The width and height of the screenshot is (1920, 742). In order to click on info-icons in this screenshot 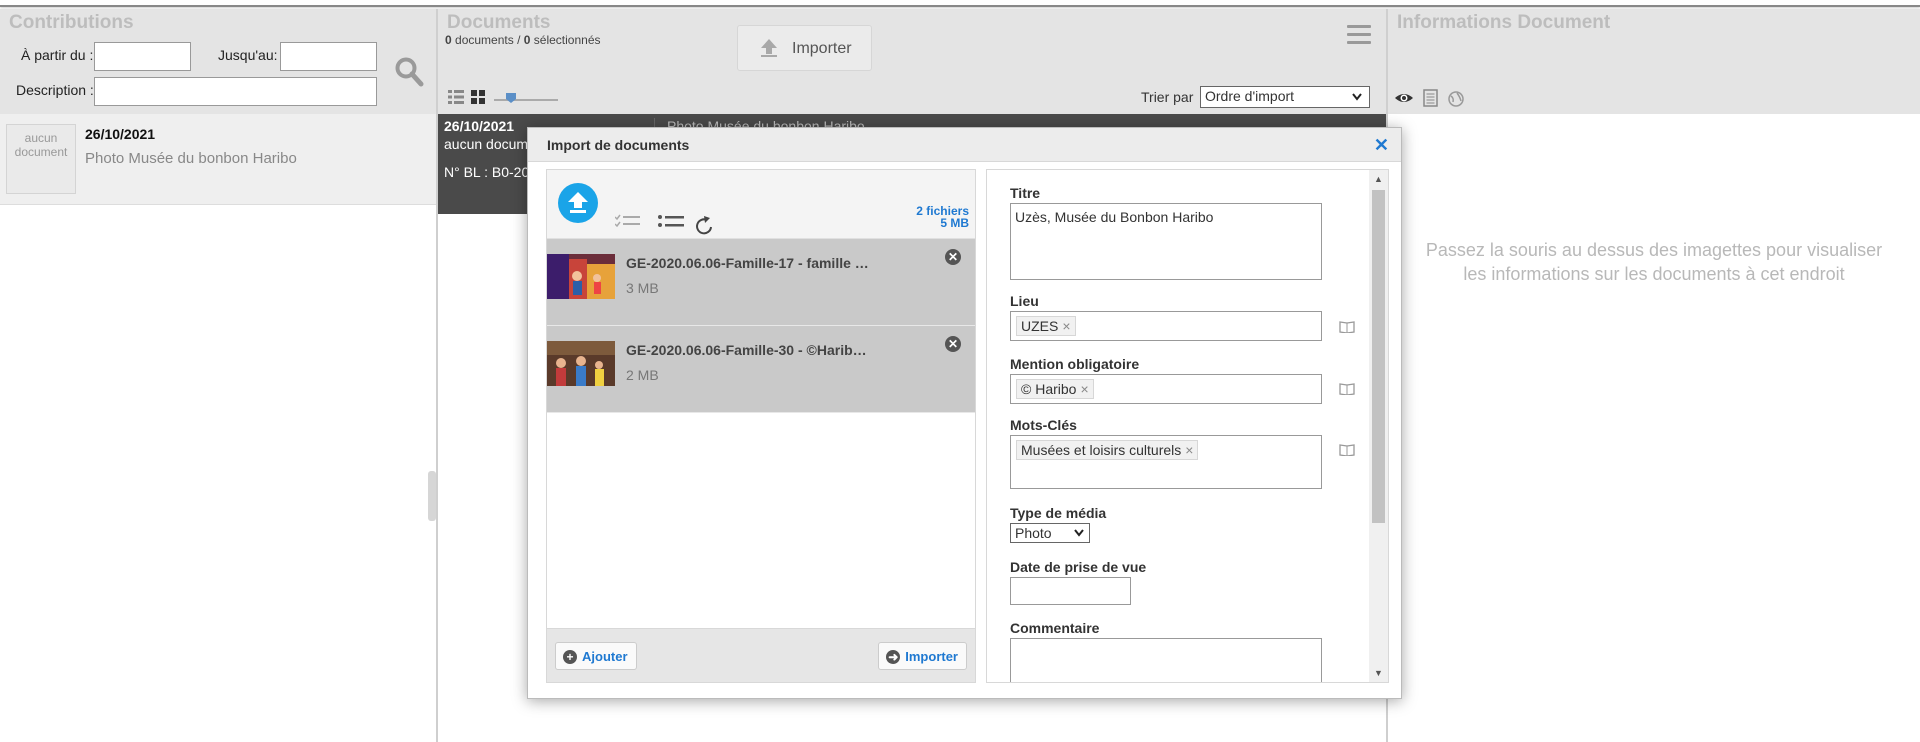, I will do `click(1439, 99)`.